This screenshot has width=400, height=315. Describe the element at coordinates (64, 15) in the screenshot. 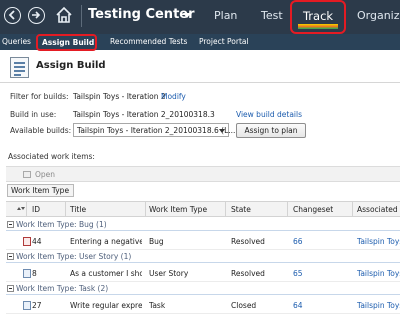

I see `home-icon` at that location.